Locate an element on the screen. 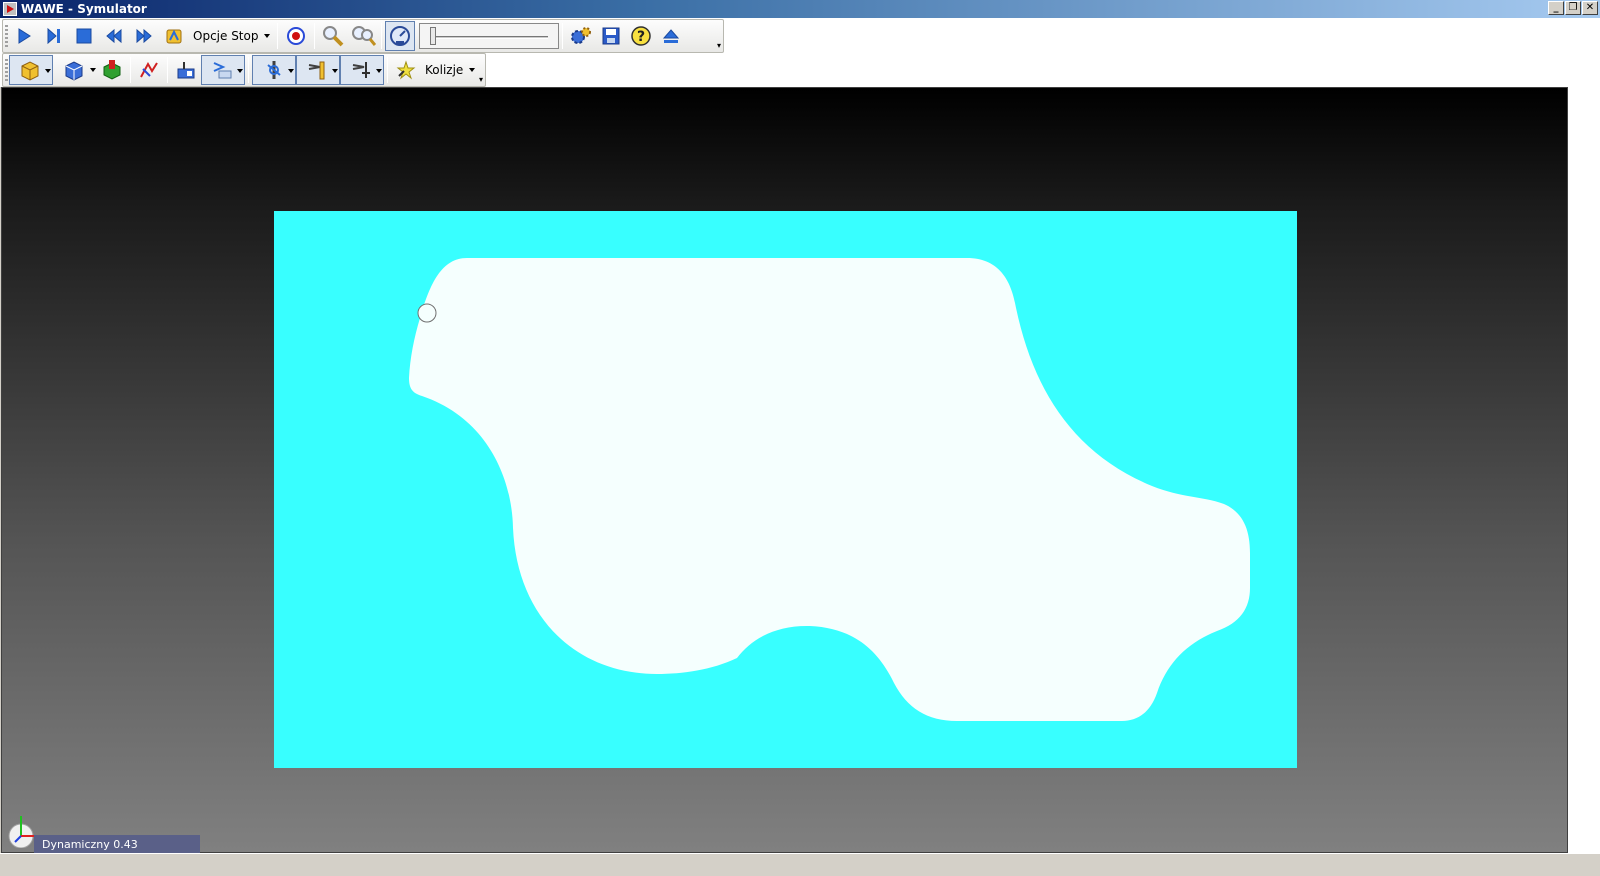 This screenshot has width=1600, height=876. toolpath-icon is located at coordinates (149, 69).